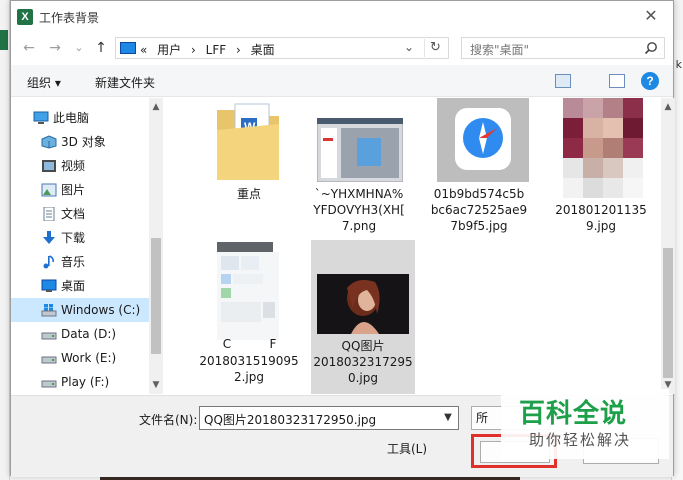 The width and height of the screenshot is (683, 480). I want to click on up-folder-button: ↑, so click(101, 48).